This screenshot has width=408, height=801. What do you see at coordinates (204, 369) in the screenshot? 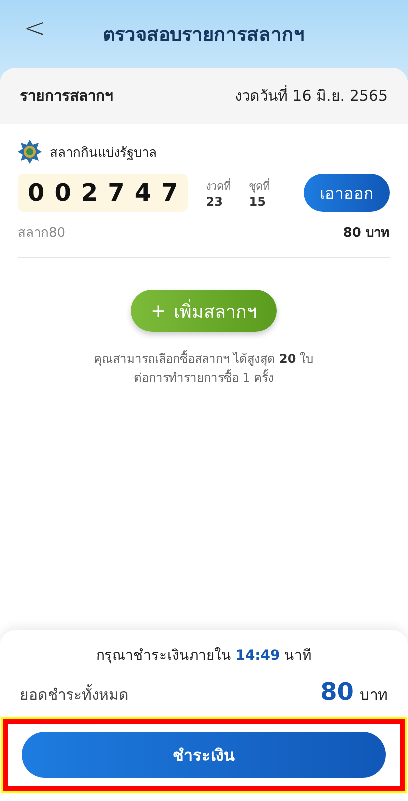
I see `purchase-limit-note: คุณสามารถเลือกซื้อสลากฯ ได้สูงสุด 20 ใบ ต่อการทำรายการซื้อ 1 ครั้ง` at bounding box center [204, 369].